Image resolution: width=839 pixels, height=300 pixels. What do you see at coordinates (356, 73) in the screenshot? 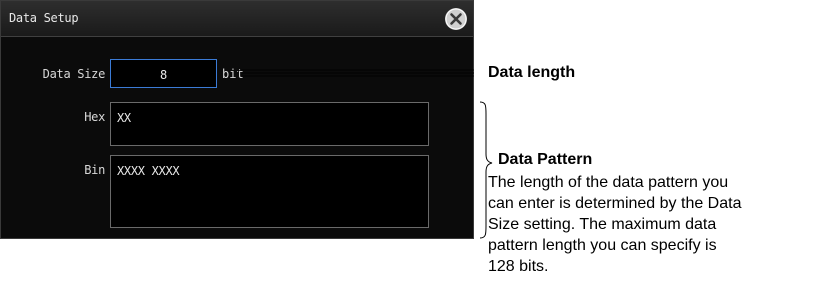
I see `data-length-callout-line` at bounding box center [356, 73].